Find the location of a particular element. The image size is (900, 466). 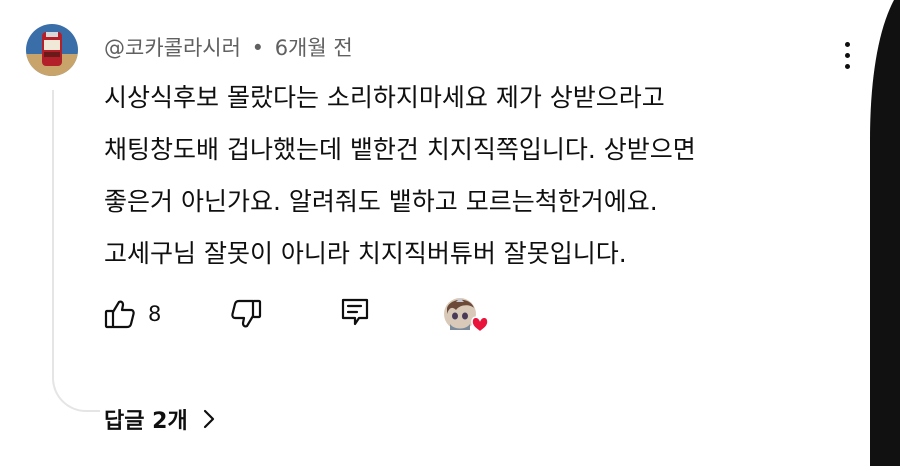

reply-button is located at coordinates (355, 312).